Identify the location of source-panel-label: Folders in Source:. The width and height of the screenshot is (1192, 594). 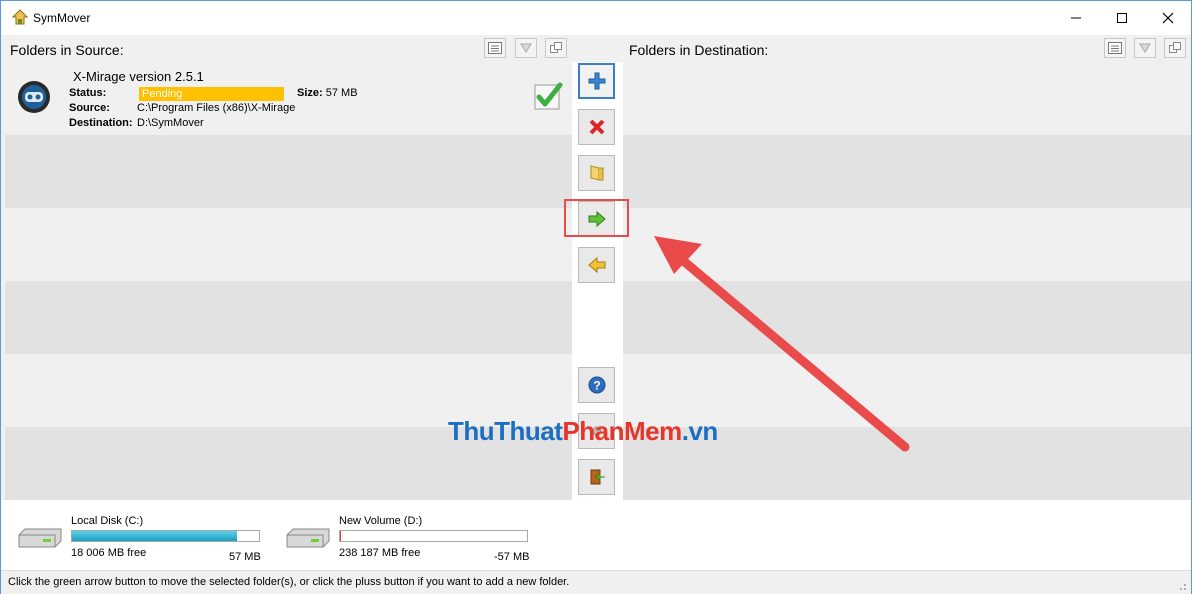
(67, 50).